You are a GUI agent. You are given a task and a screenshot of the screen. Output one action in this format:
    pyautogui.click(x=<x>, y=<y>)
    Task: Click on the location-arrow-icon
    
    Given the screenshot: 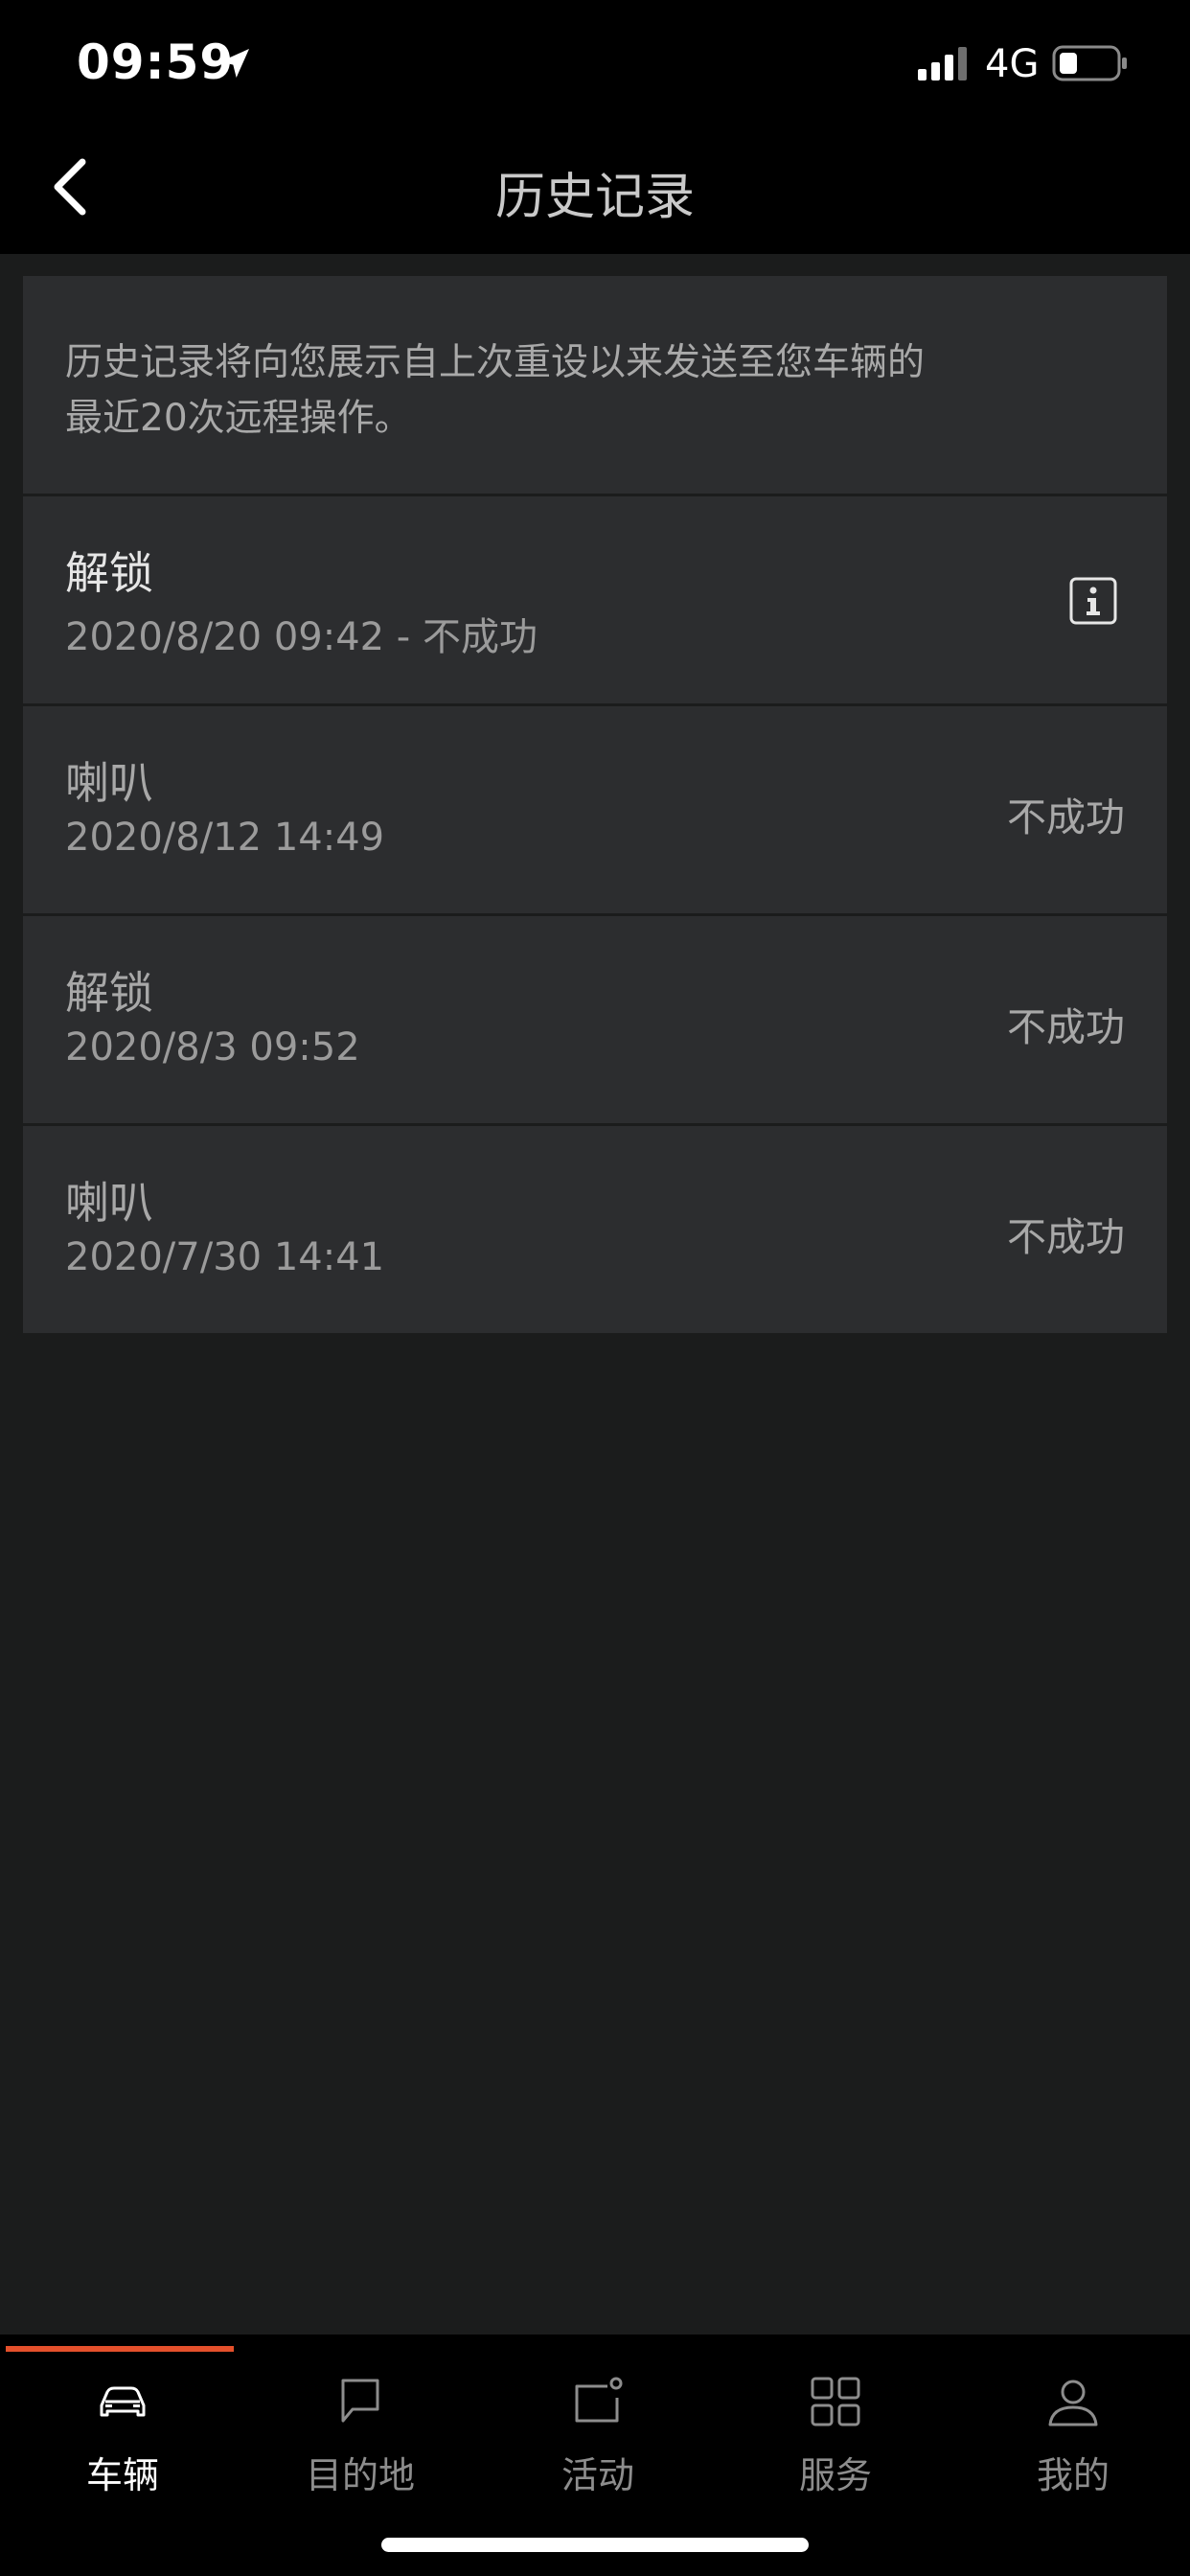 What is the action you would take?
    pyautogui.click(x=234, y=63)
    